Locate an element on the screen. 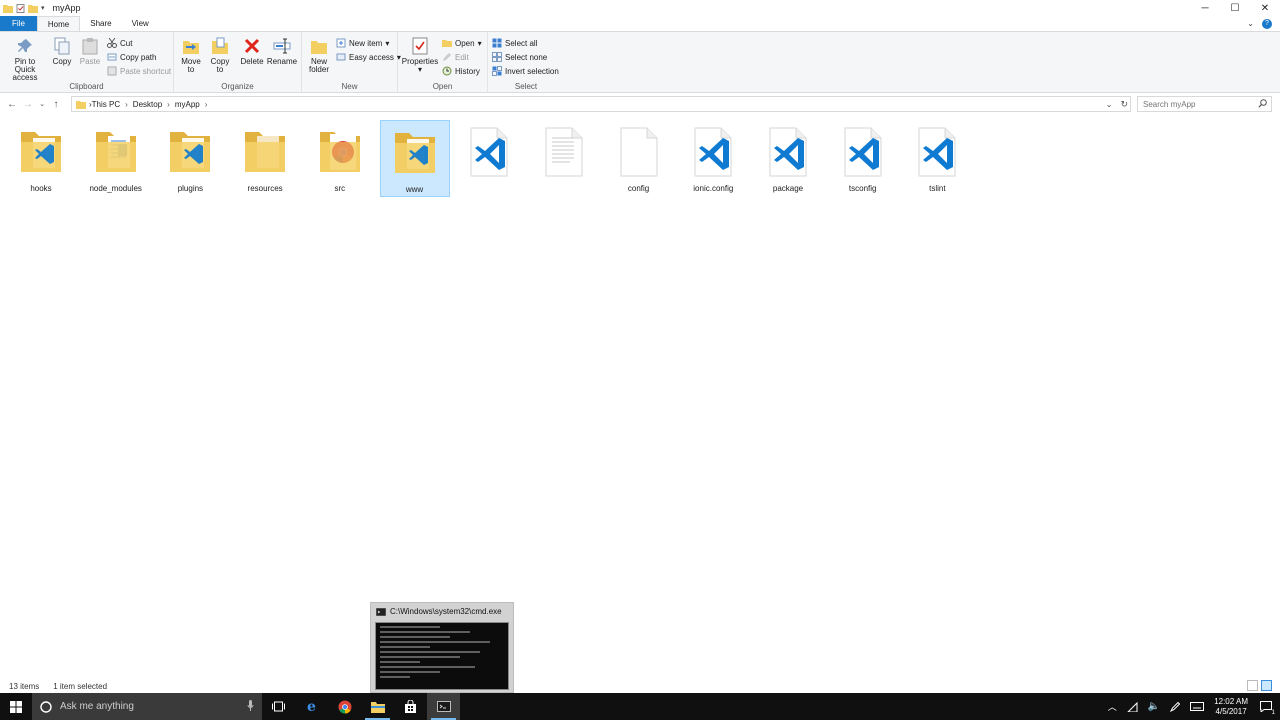 This screenshot has height=720, width=1280. open-button: Open ▾ is located at coordinates (462, 43).